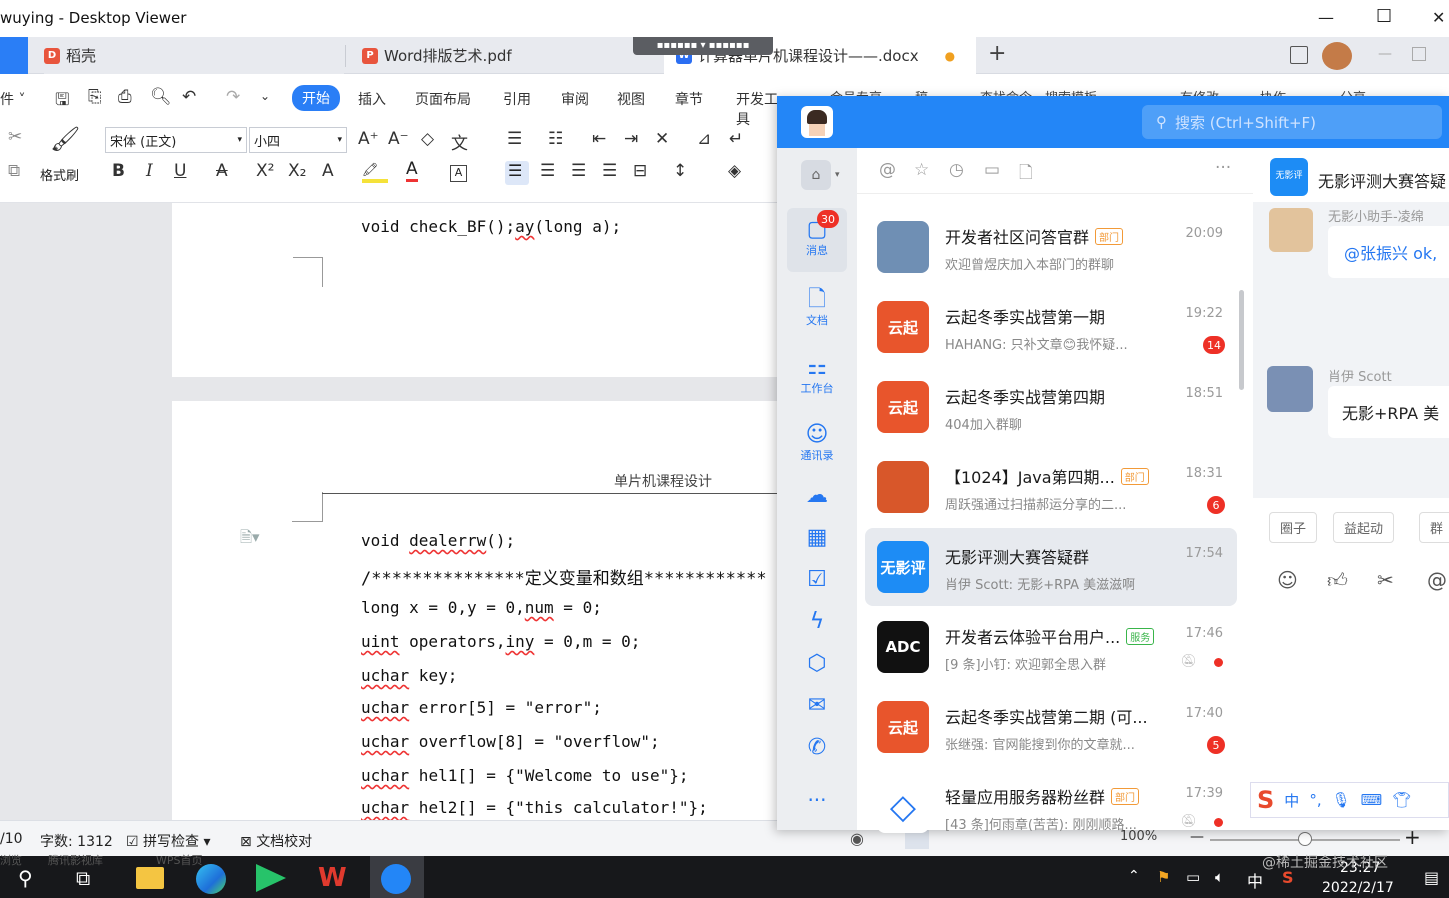 Image resolution: width=1449 pixels, height=898 pixels. What do you see at coordinates (575, 99) in the screenshot?
I see `tab-review: 审阅` at bounding box center [575, 99].